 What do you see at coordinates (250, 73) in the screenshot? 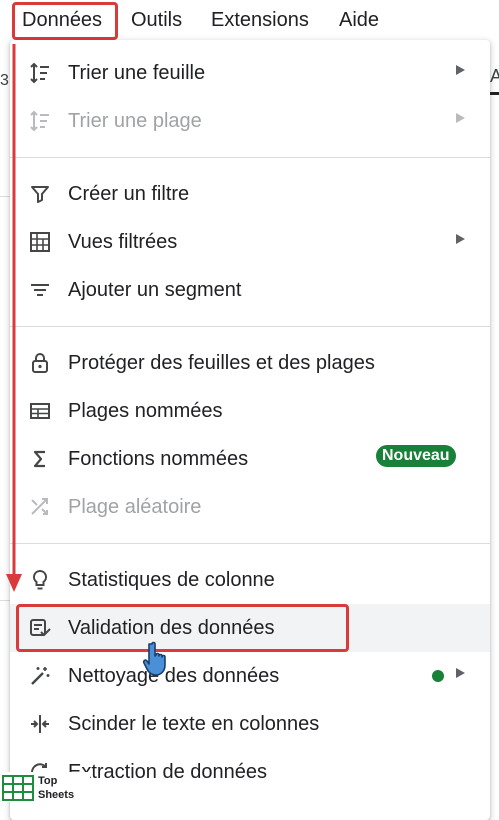
I see `menu-item-trier-feuille: Trier une feuille` at bounding box center [250, 73].